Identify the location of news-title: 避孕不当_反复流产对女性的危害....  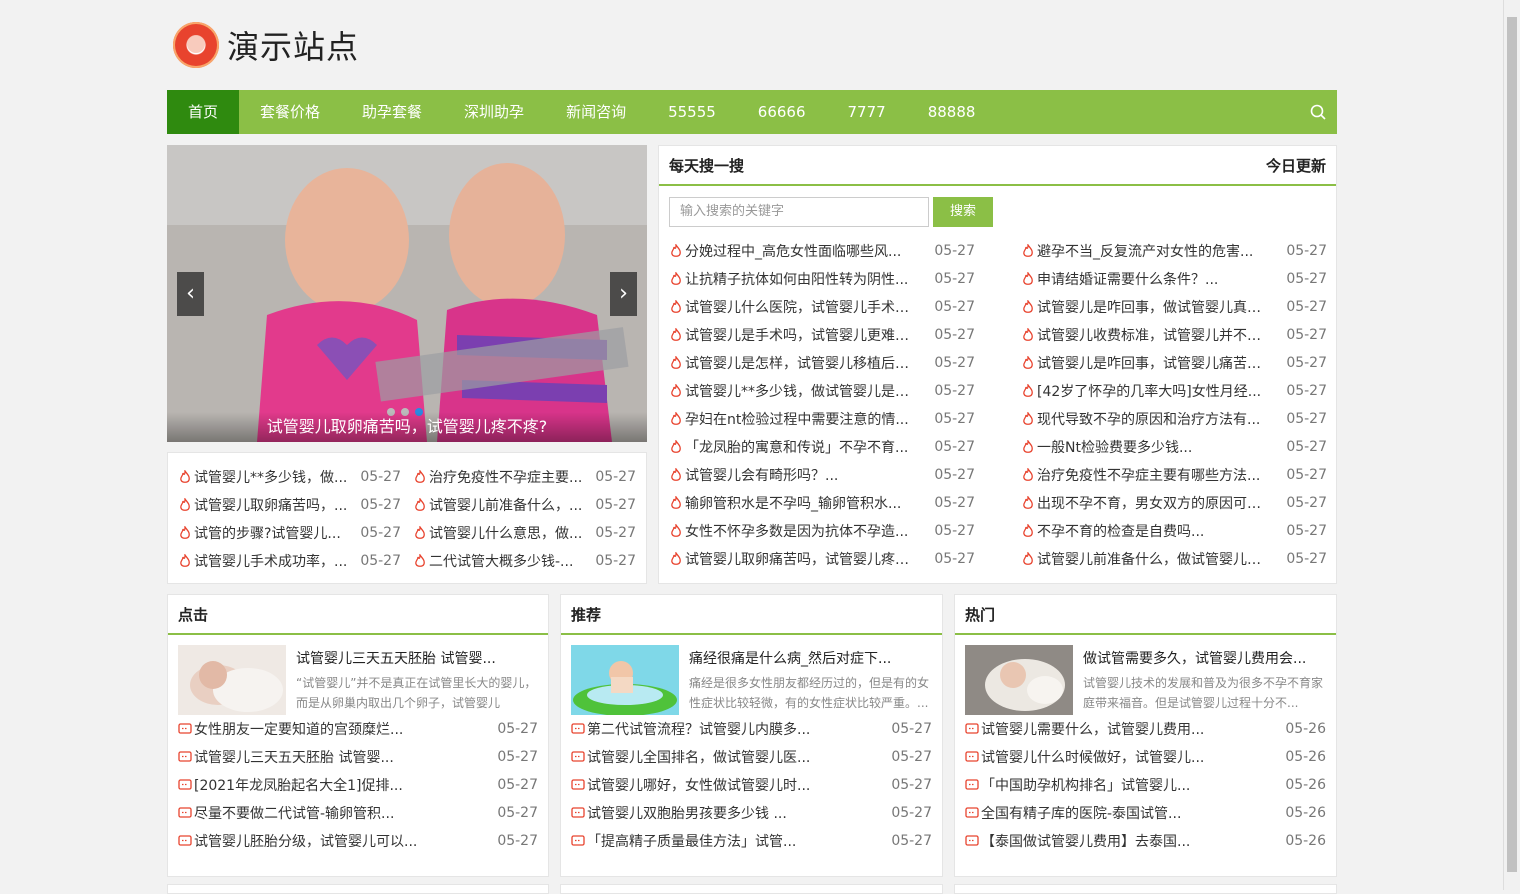
(1155, 251).